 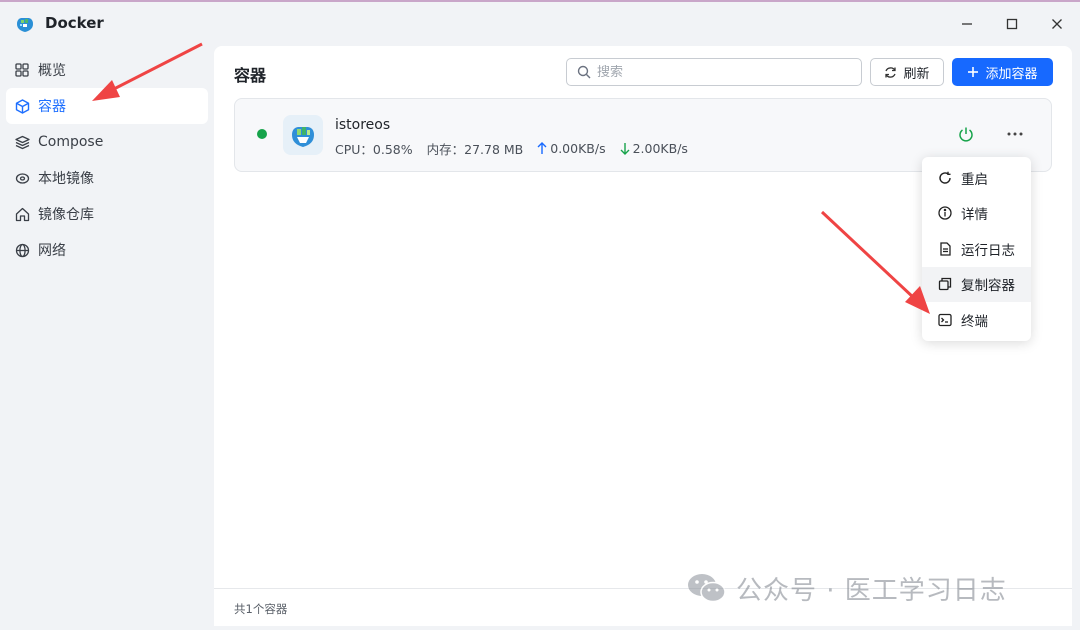 What do you see at coordinates (107, 178) in the screenshot?
I see `sidebar-item-local-images: 本地镜像` at bounding box center [107, 178].